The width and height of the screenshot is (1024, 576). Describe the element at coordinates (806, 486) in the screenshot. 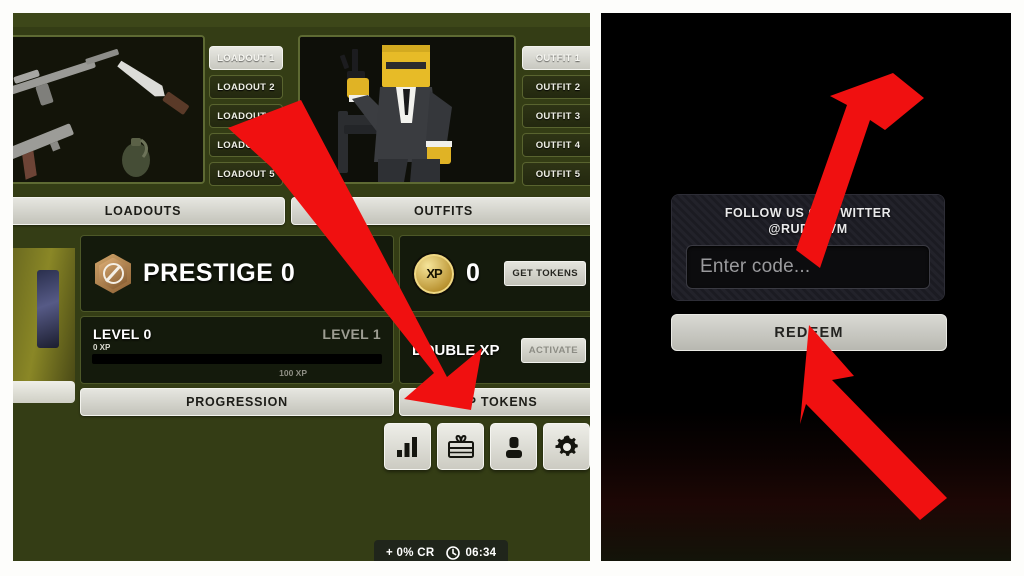

I see `background-glow` at that location.